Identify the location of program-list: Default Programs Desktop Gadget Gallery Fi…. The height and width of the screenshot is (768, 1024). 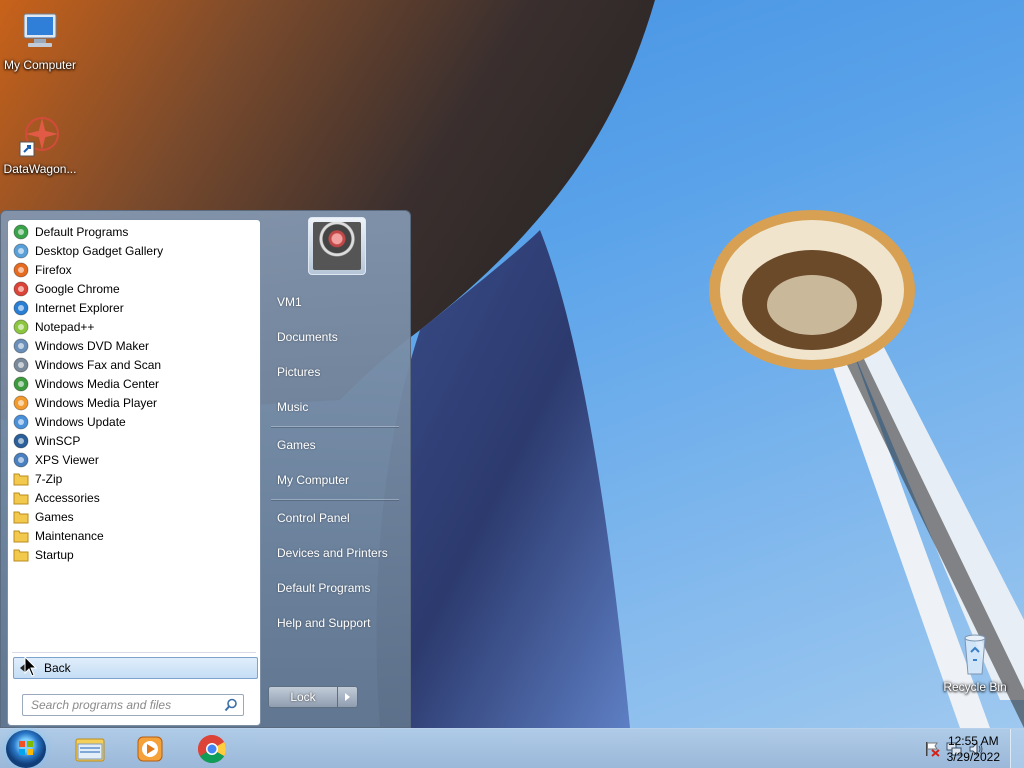
(134, 392).